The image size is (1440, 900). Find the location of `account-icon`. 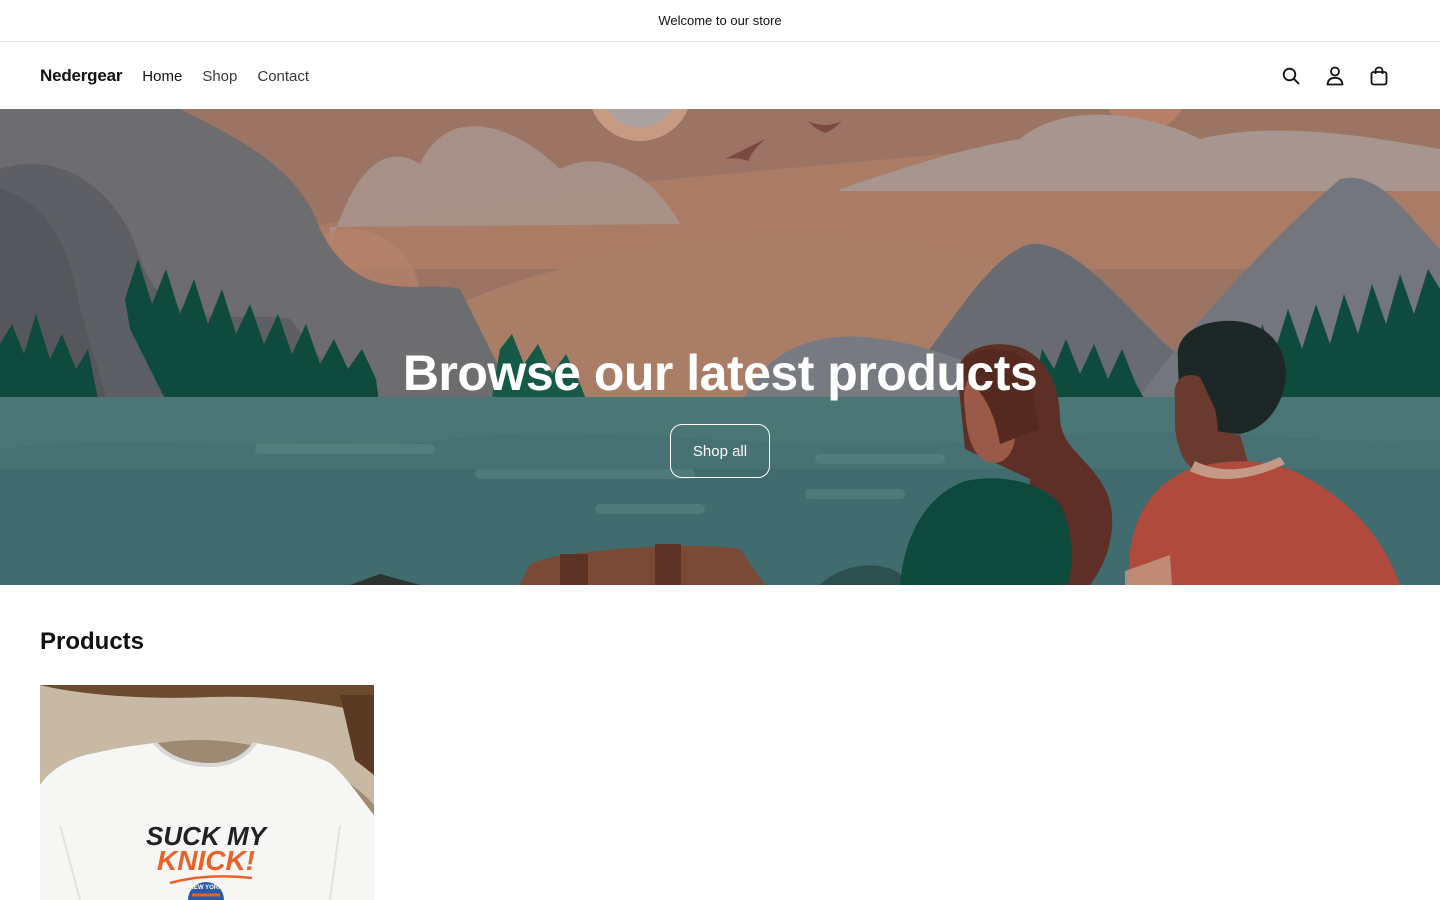

account-icon is located at coordinates (1335, 76).